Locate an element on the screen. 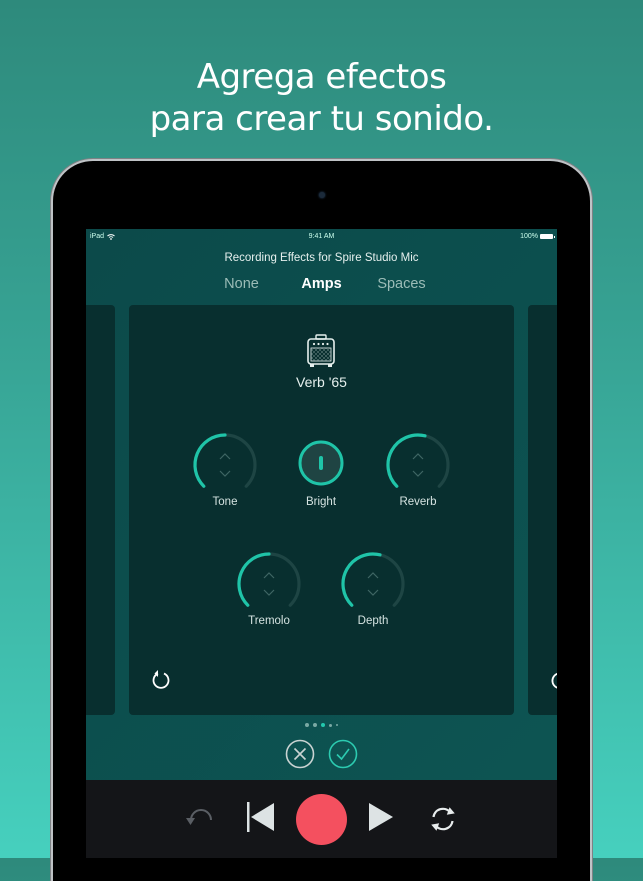 The image size is (643, 881). battery-percent: 100% is located at coordinates (529, 236).